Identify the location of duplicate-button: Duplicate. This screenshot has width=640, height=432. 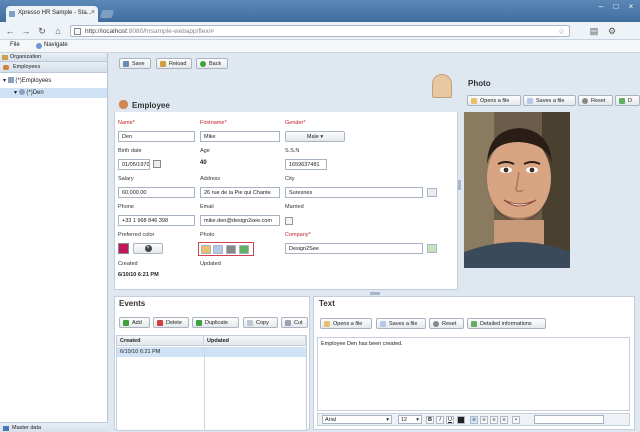
(215, 322).